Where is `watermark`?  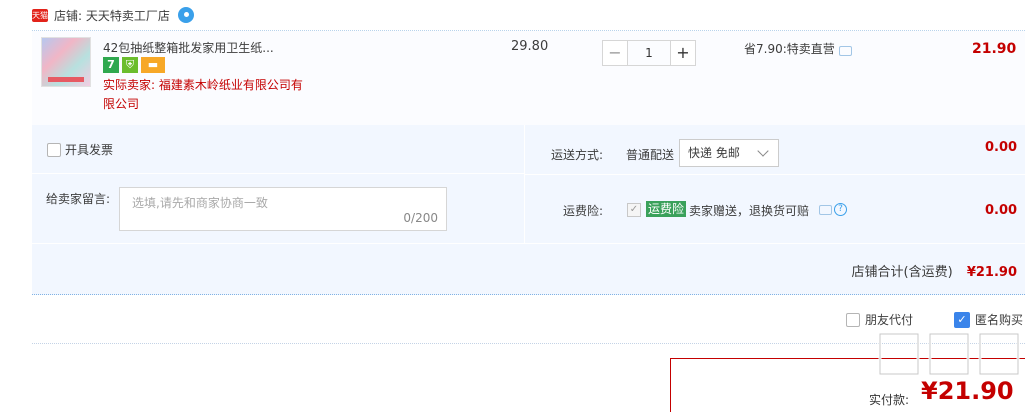
watermark is located at coordinates (949, 360).